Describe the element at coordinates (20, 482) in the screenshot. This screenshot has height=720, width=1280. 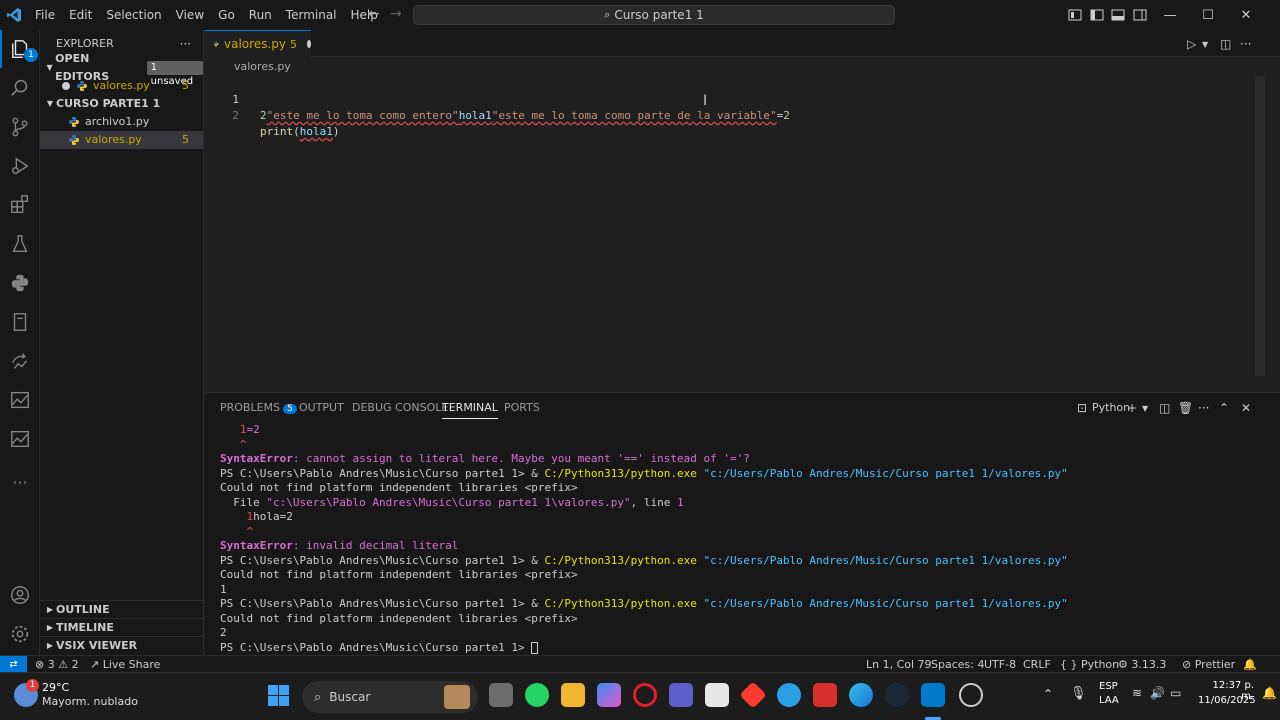
I see `more-views-icon: ···` at that location.